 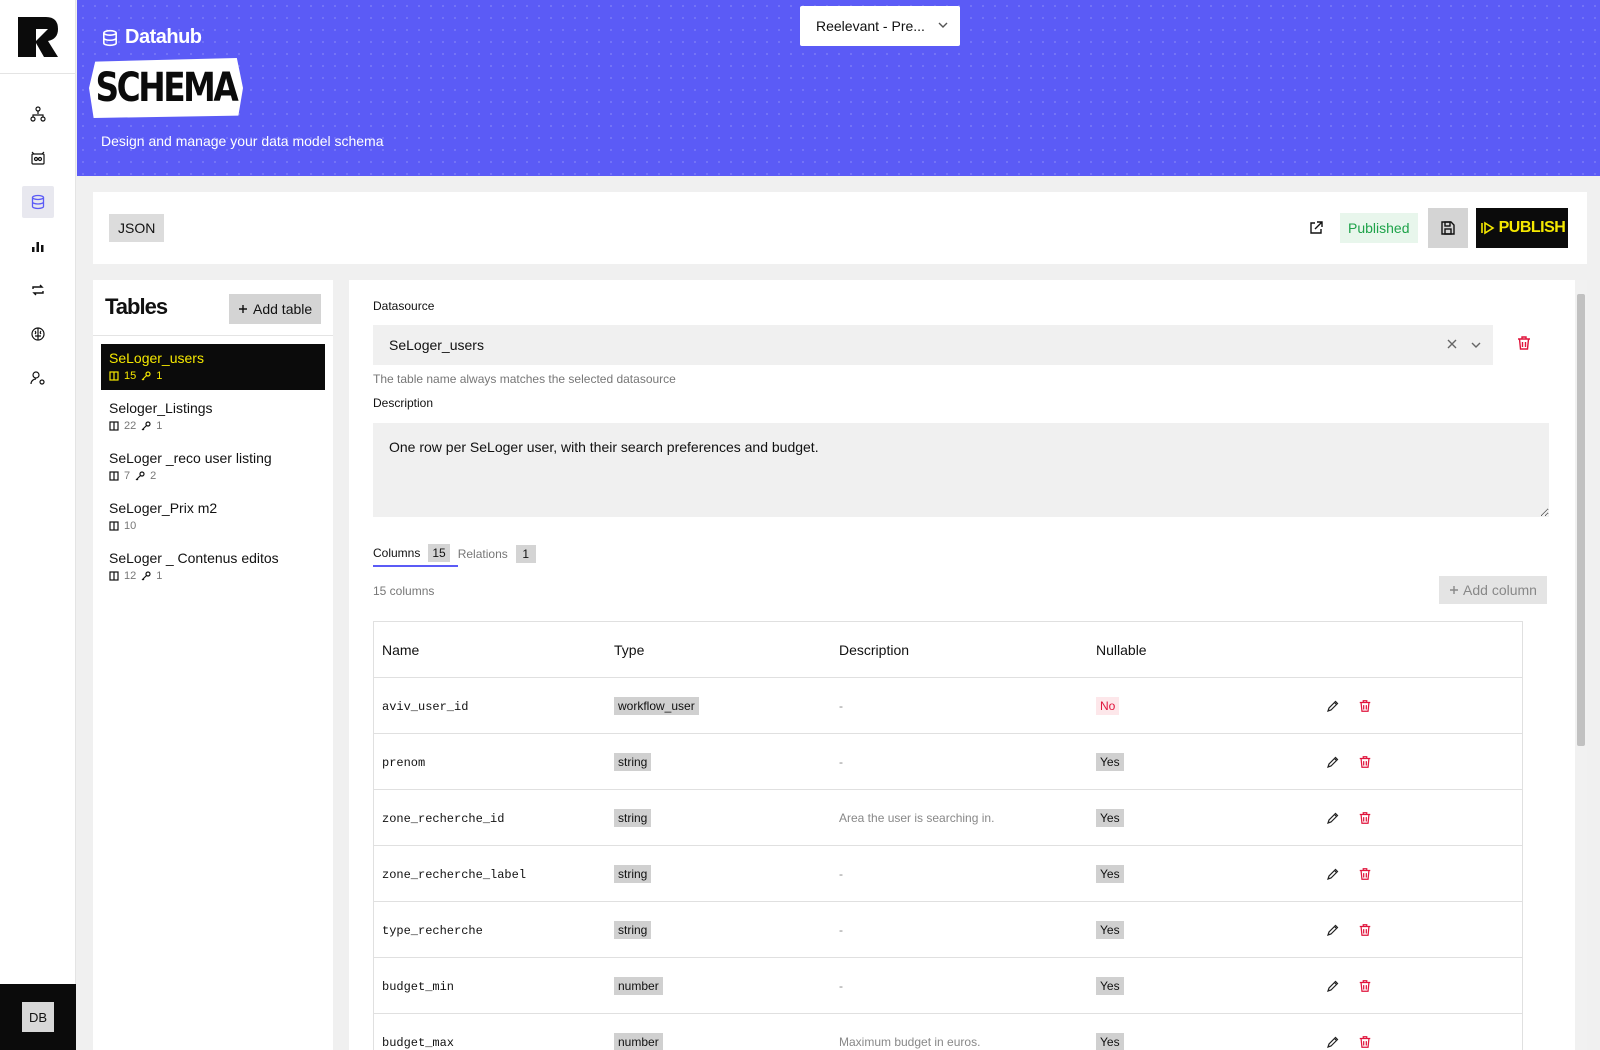 I want to click on column-name-cell: type_recherche, so click(x=494, y=930).